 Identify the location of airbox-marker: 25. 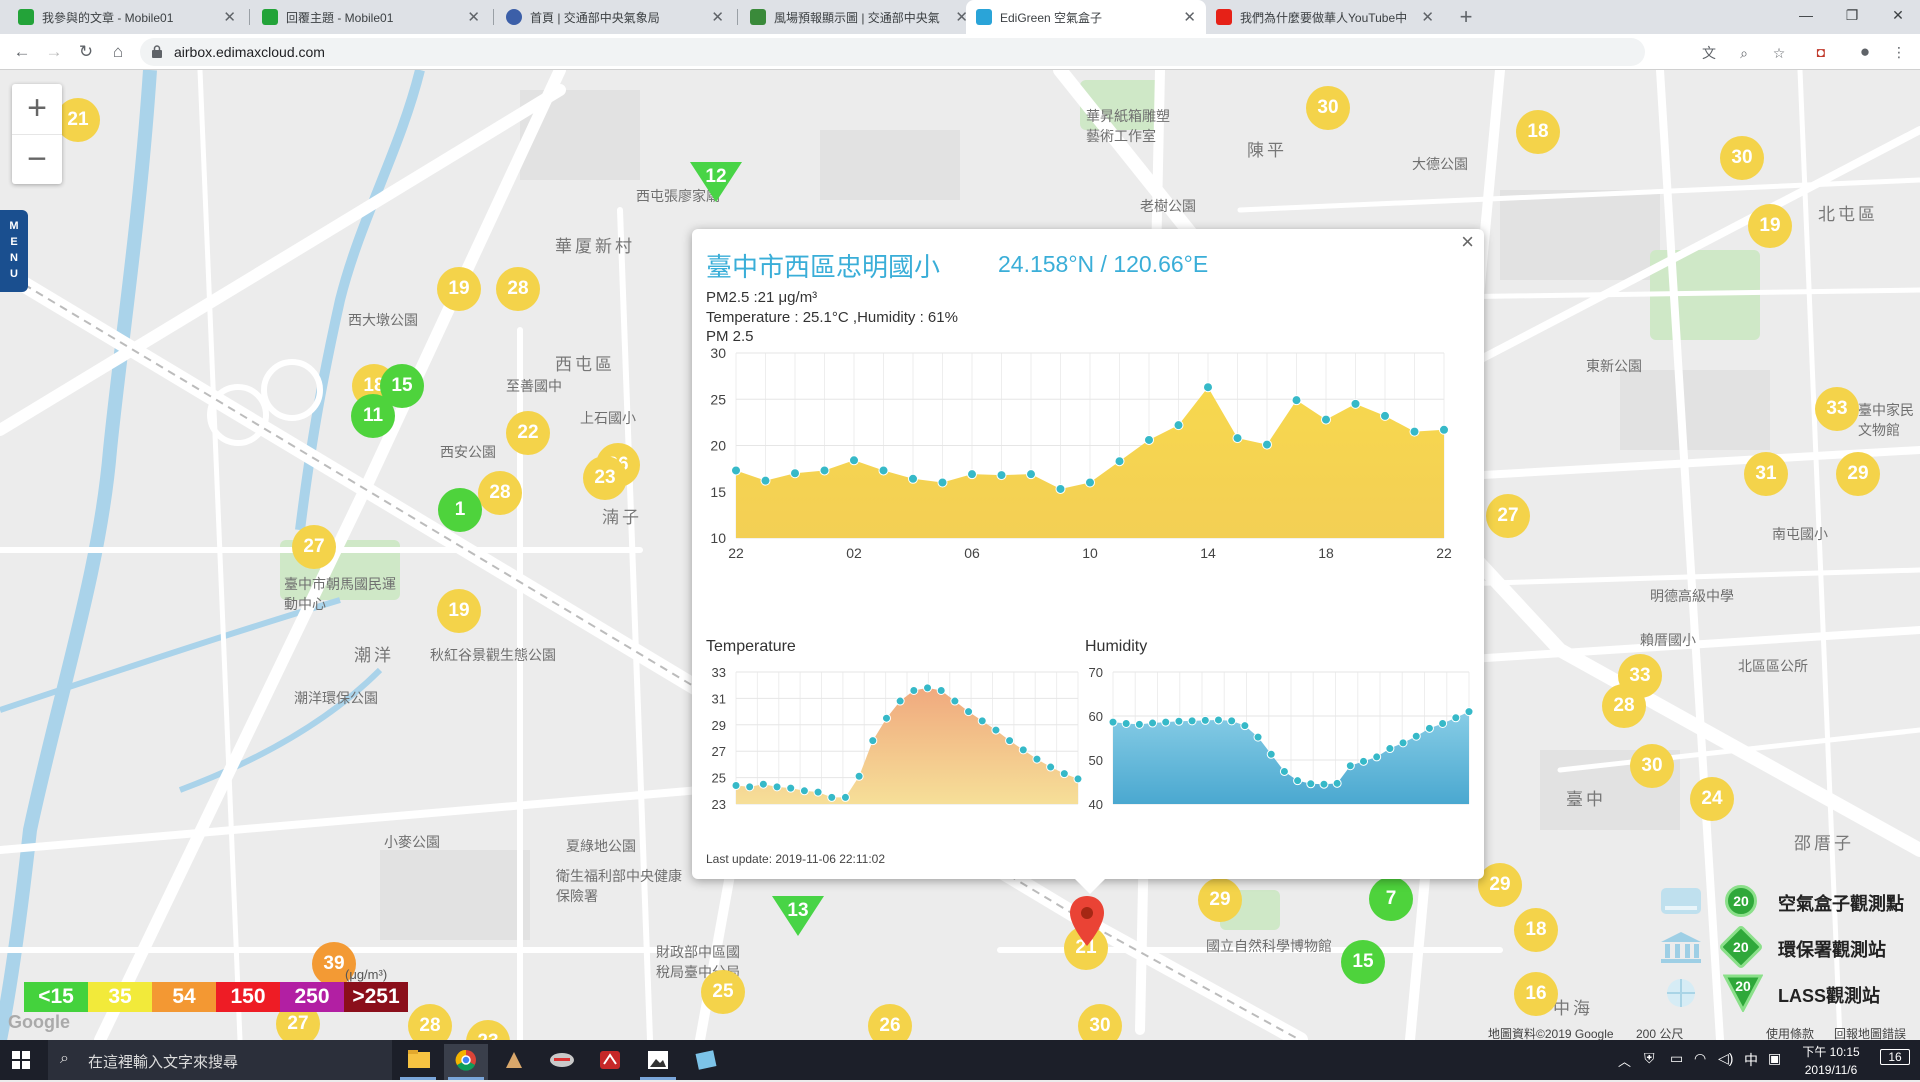
(723, 992).